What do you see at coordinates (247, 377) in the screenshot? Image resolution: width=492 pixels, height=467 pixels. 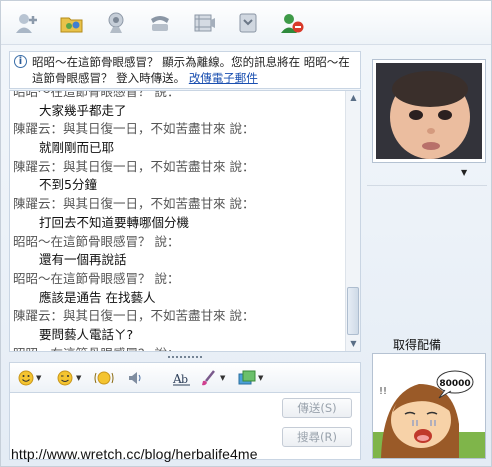 I see `background-image-icon` at bounding box center [247, 377].